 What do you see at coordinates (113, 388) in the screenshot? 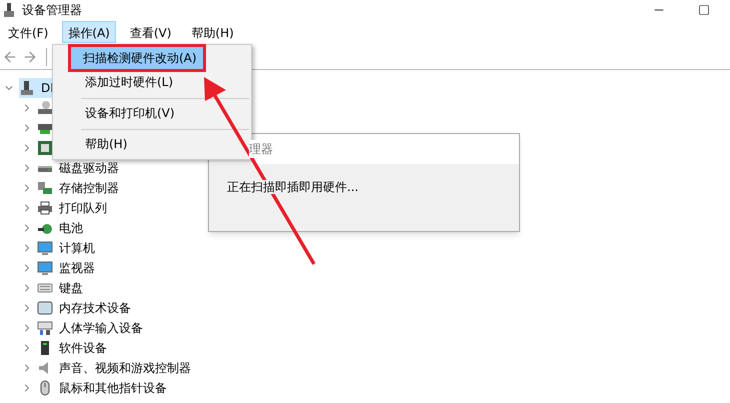
I see `tree-item: 鼠标和其他指针设备` at bounding box center [113, 388].